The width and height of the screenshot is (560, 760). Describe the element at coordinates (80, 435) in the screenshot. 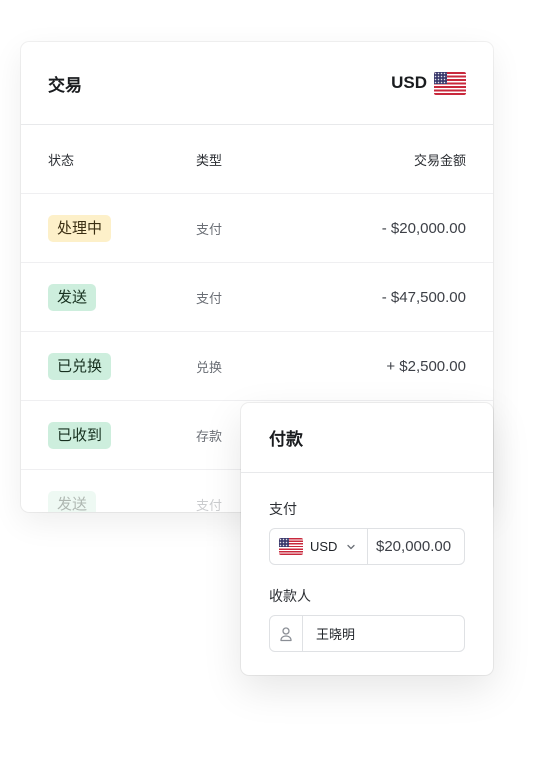

I see `status-badge: 已收到` at that location.